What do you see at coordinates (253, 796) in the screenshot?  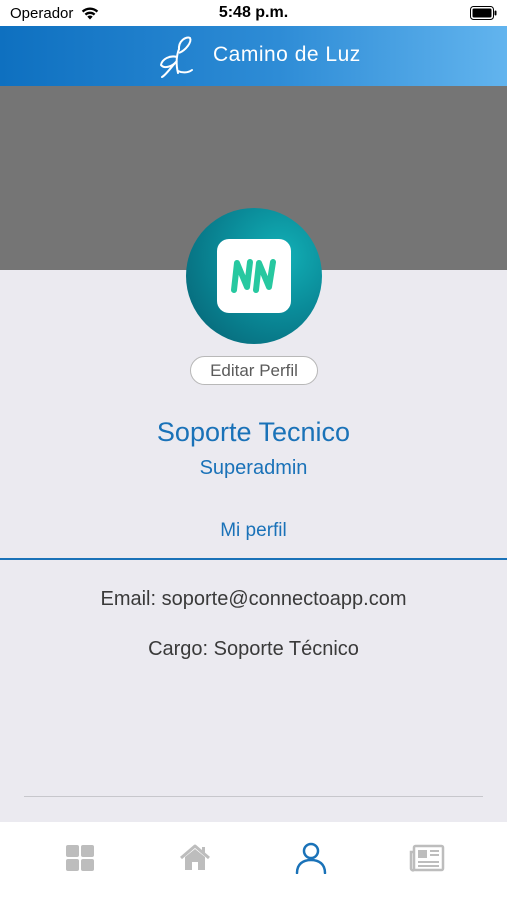 I see `divider` at bounding box center [253, 796].